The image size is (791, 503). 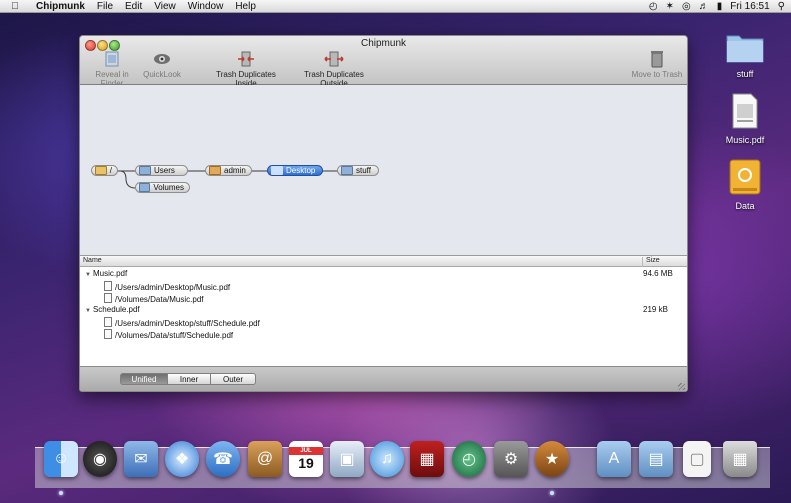 What do you see at coordinates (658, 273) in the screenshot?
I see `row-size: 94.6 MB` at bounding box center [658, 273].